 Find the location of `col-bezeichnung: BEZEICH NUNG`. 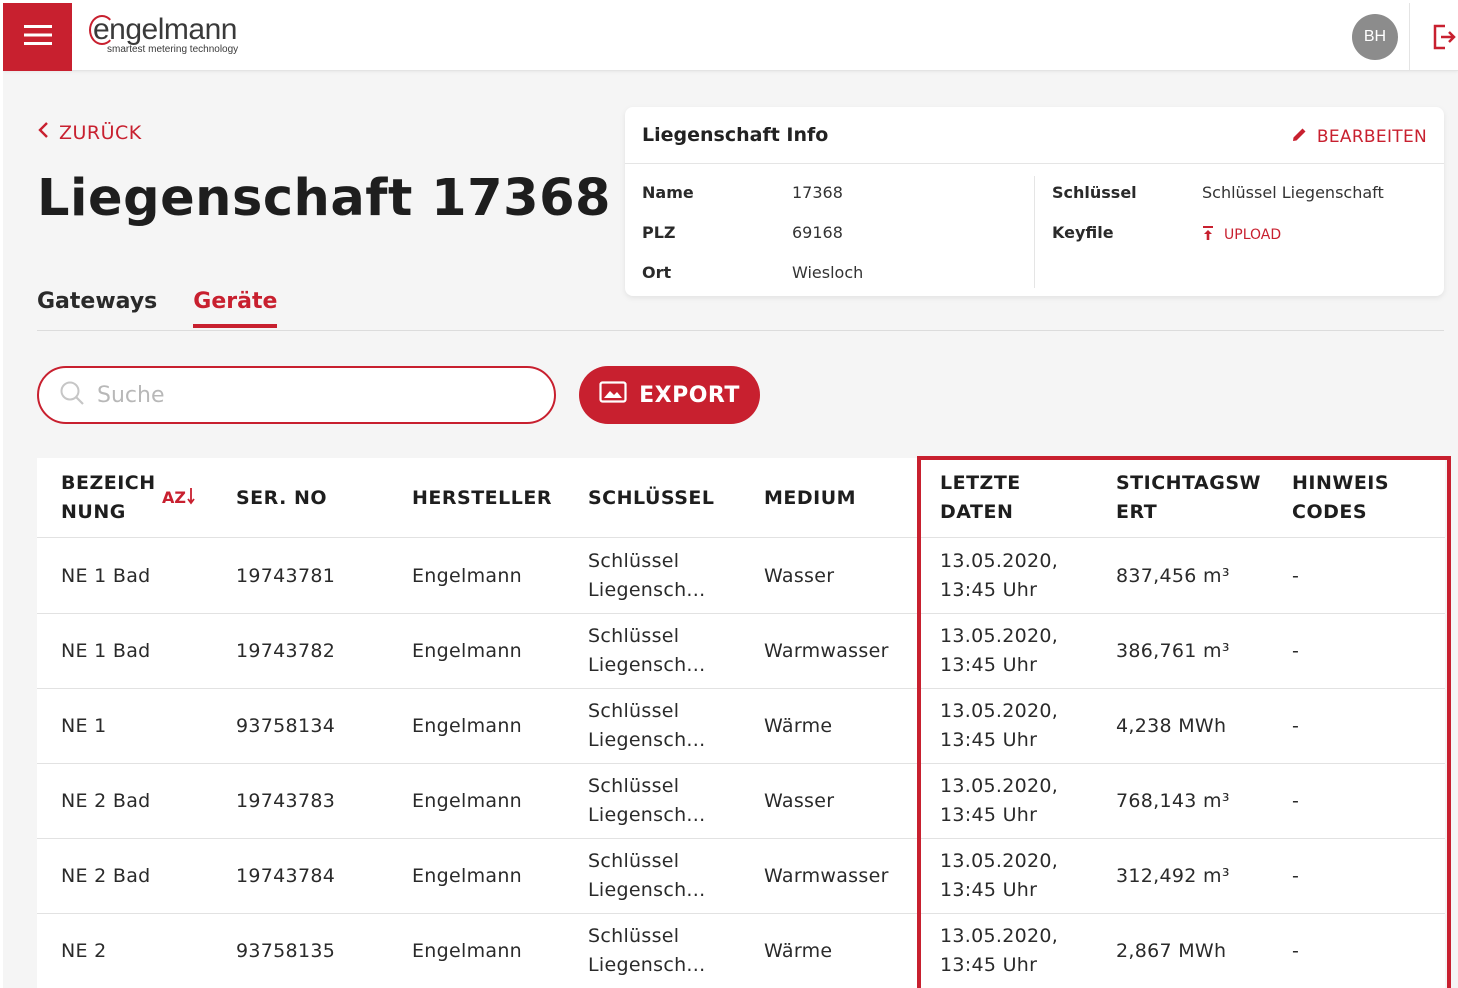

col-bezeichnung: BEZEICH NUNG is located at coordinates (108, 498).